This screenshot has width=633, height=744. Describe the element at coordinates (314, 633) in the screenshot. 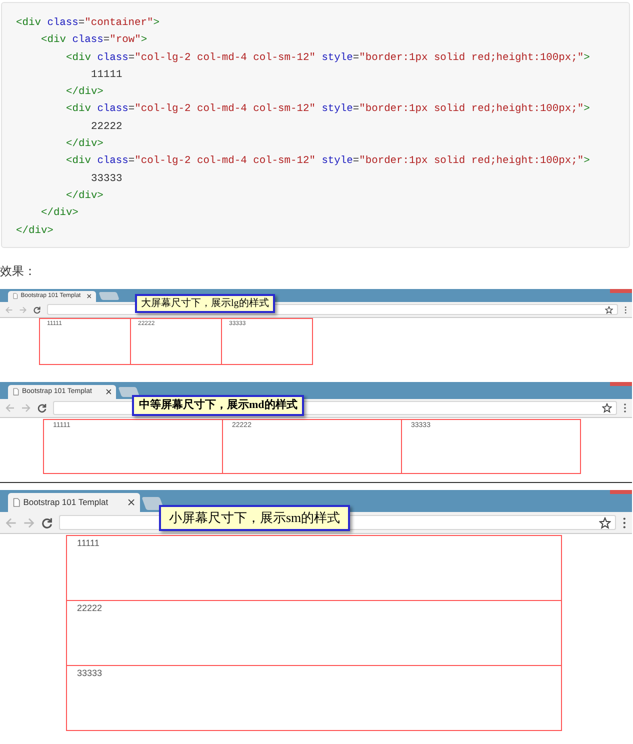

I see `grid-column: 22222` at that location.